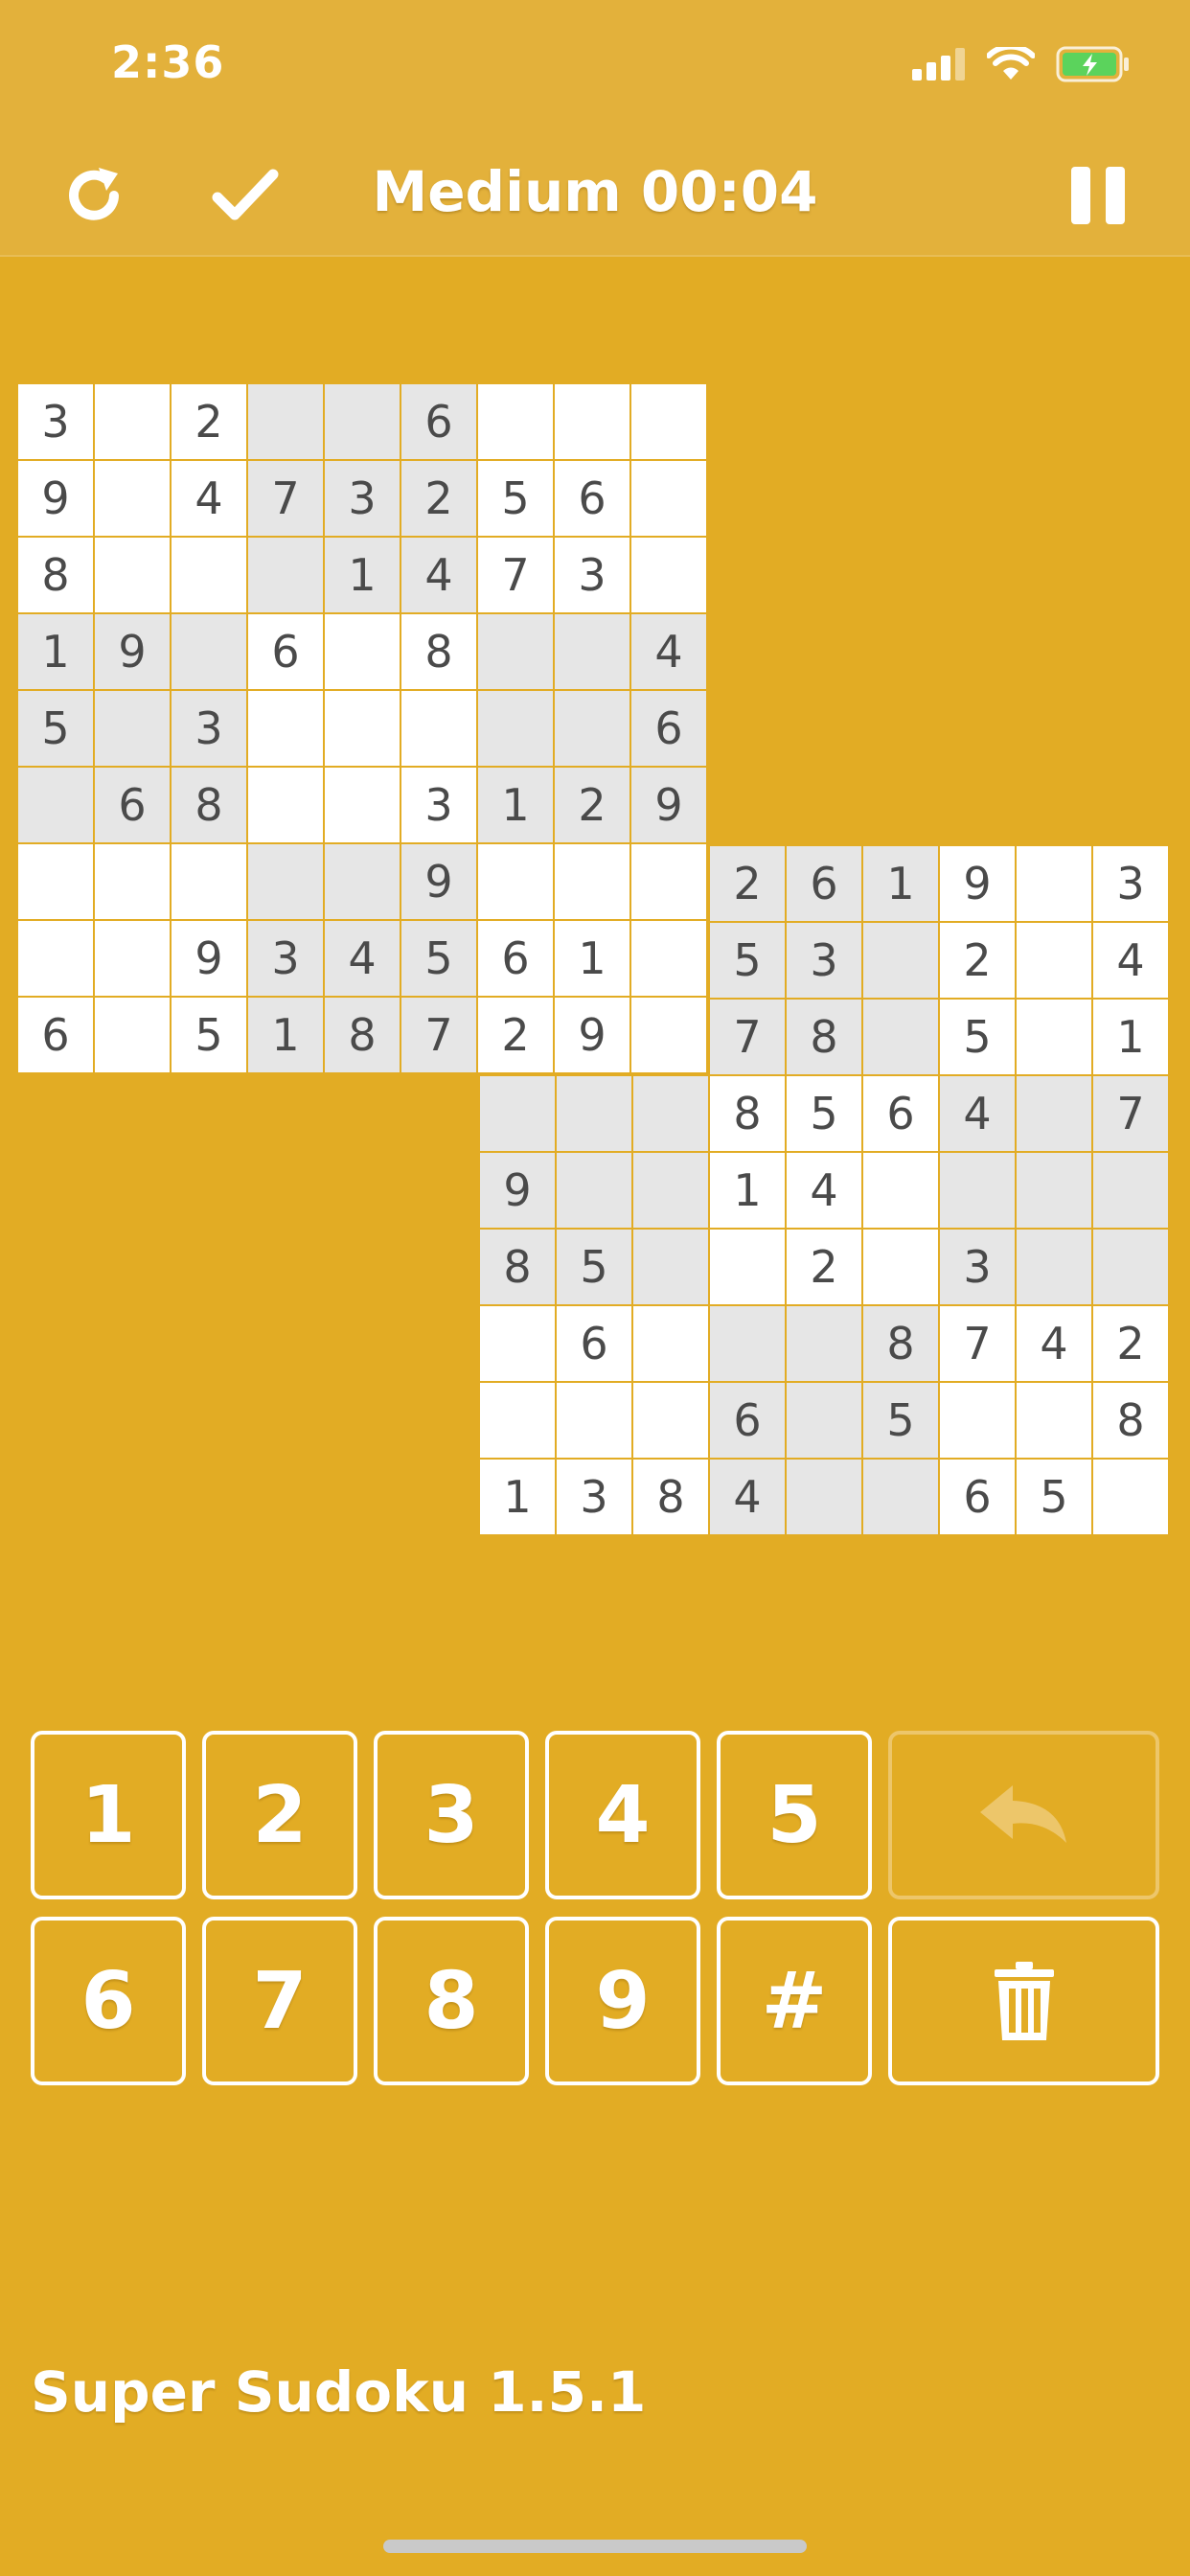 The width and height of the screenshot is (1190, 2576). Describe the element at coordinates (1023, 1815) in the screenshot. I see `undo-button` at that location.